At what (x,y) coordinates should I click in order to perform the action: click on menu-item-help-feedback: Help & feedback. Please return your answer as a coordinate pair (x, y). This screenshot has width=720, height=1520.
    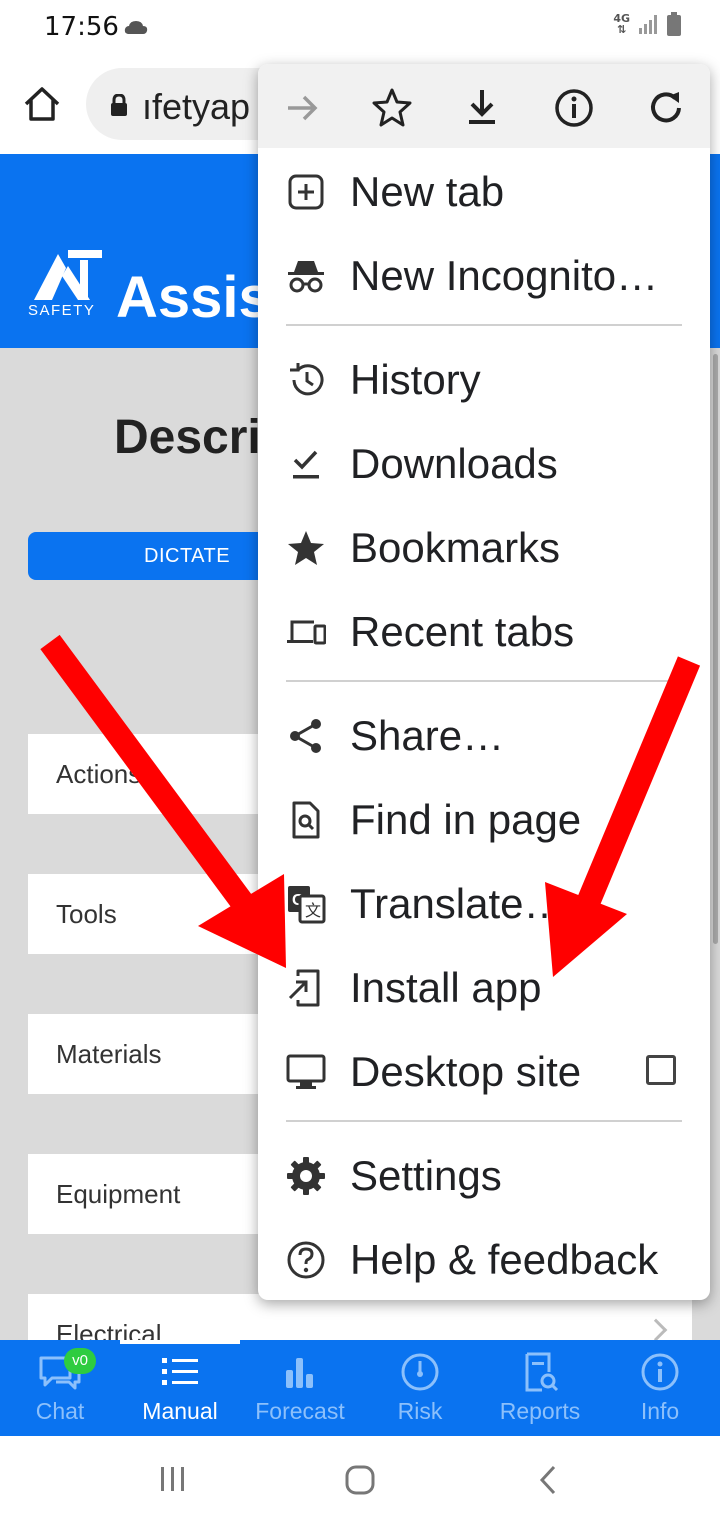
    Looking at the image, I should click on (484, 1259).